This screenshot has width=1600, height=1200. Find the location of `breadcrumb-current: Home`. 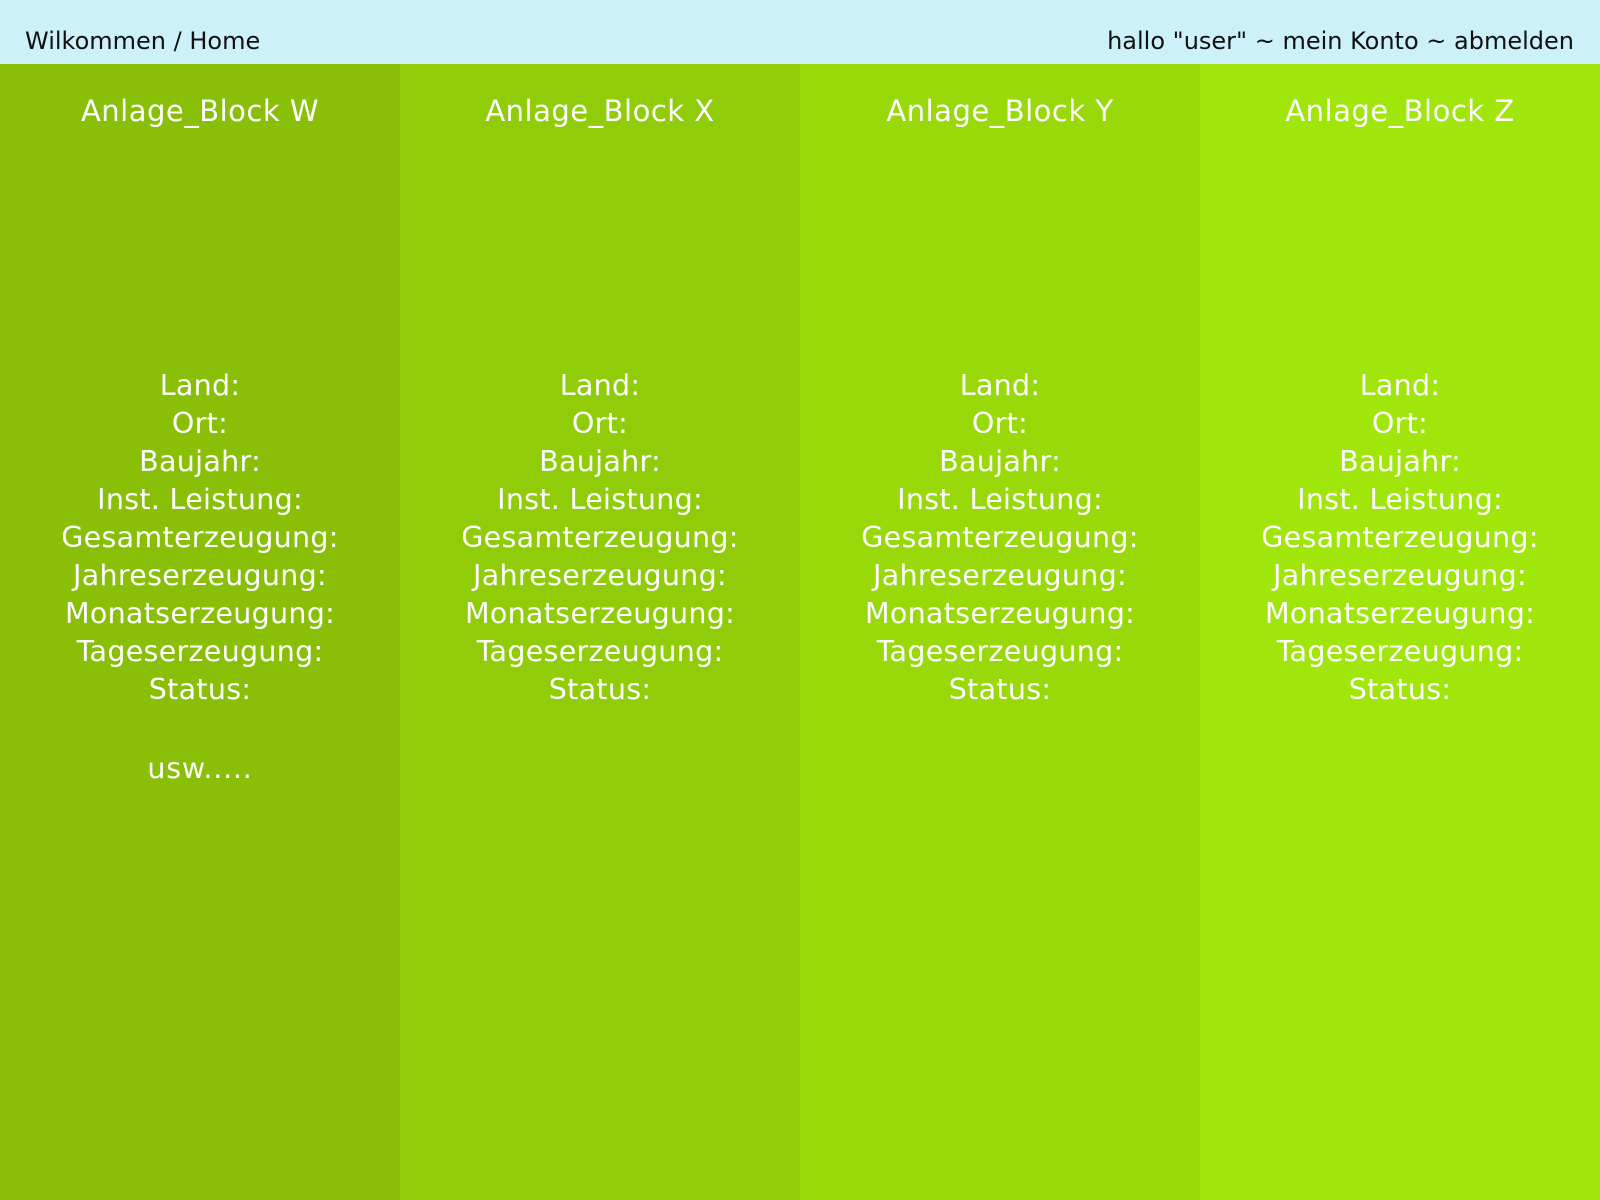

breadcrumb-current: Home is located at coordinates (225, 41).